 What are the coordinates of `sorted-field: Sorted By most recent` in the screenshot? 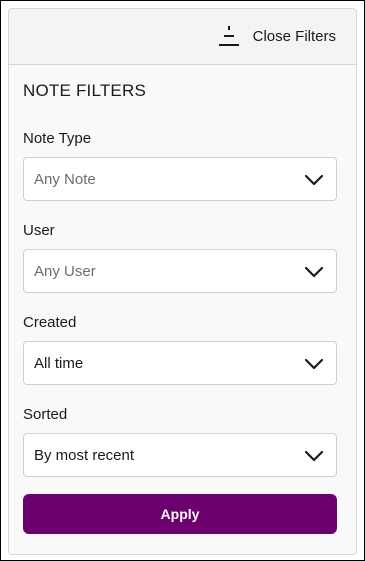 It's located at (180, 441).